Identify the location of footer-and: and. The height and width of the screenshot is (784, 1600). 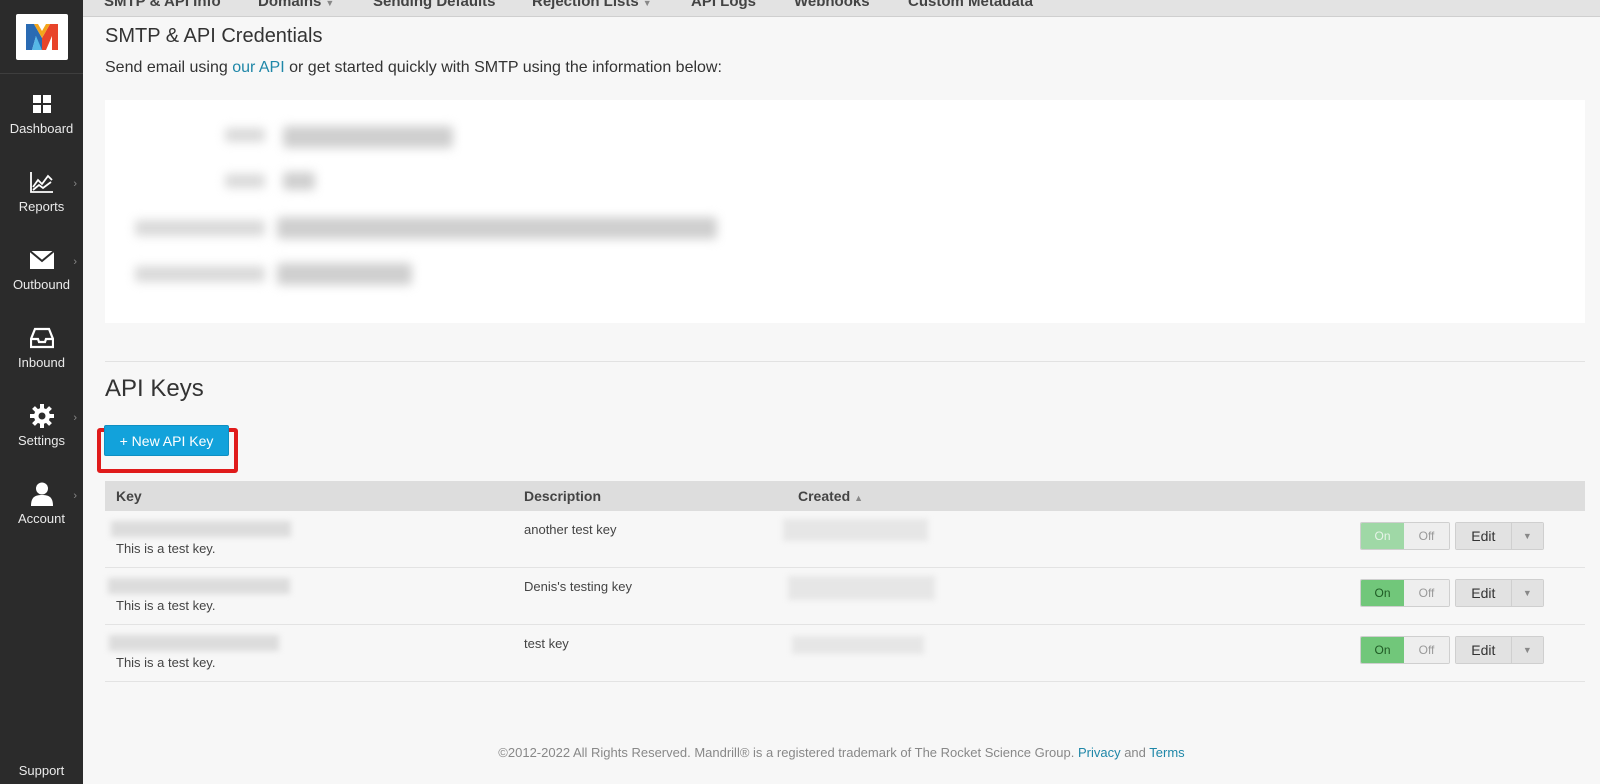
(1135, 752).